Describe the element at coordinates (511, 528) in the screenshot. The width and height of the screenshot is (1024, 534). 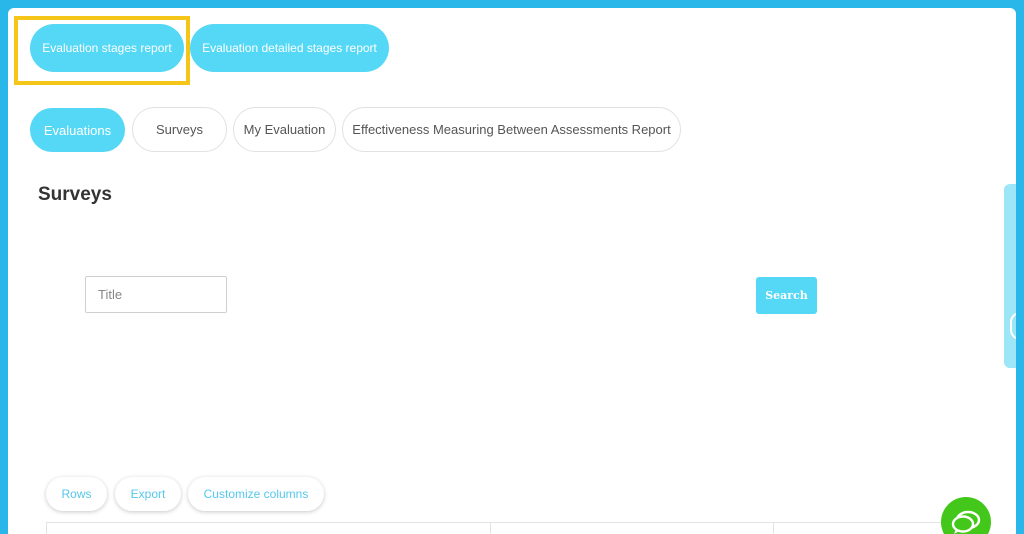
I see `table-header` at that location.